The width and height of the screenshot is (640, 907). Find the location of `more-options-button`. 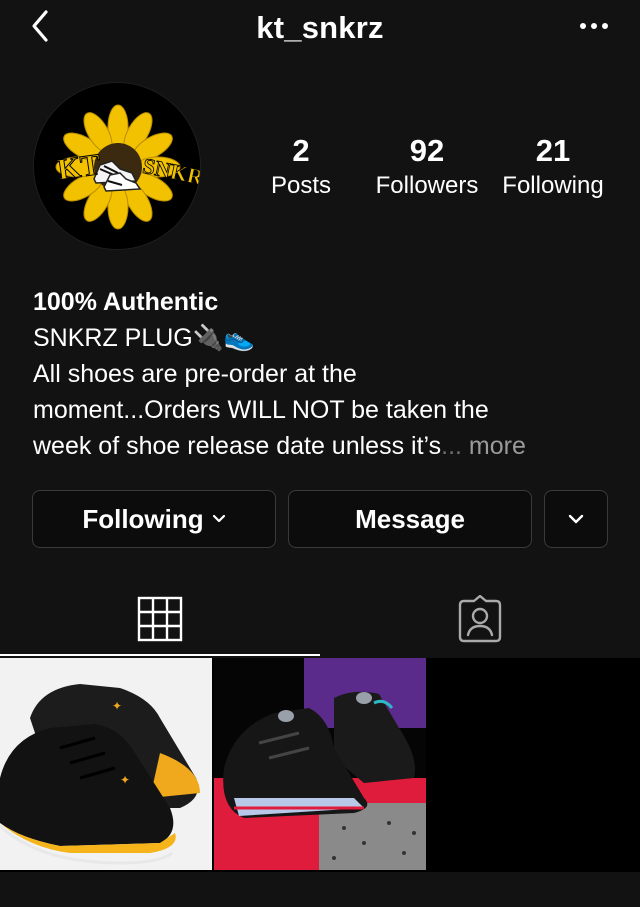

more-options-button is located at coordinates (594, 26).